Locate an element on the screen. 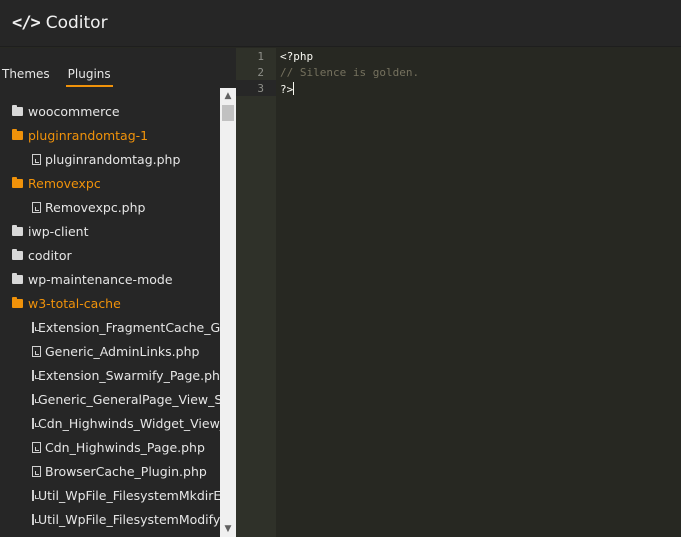  tree-folder: woocommerce is located at coordinates (110, 111).